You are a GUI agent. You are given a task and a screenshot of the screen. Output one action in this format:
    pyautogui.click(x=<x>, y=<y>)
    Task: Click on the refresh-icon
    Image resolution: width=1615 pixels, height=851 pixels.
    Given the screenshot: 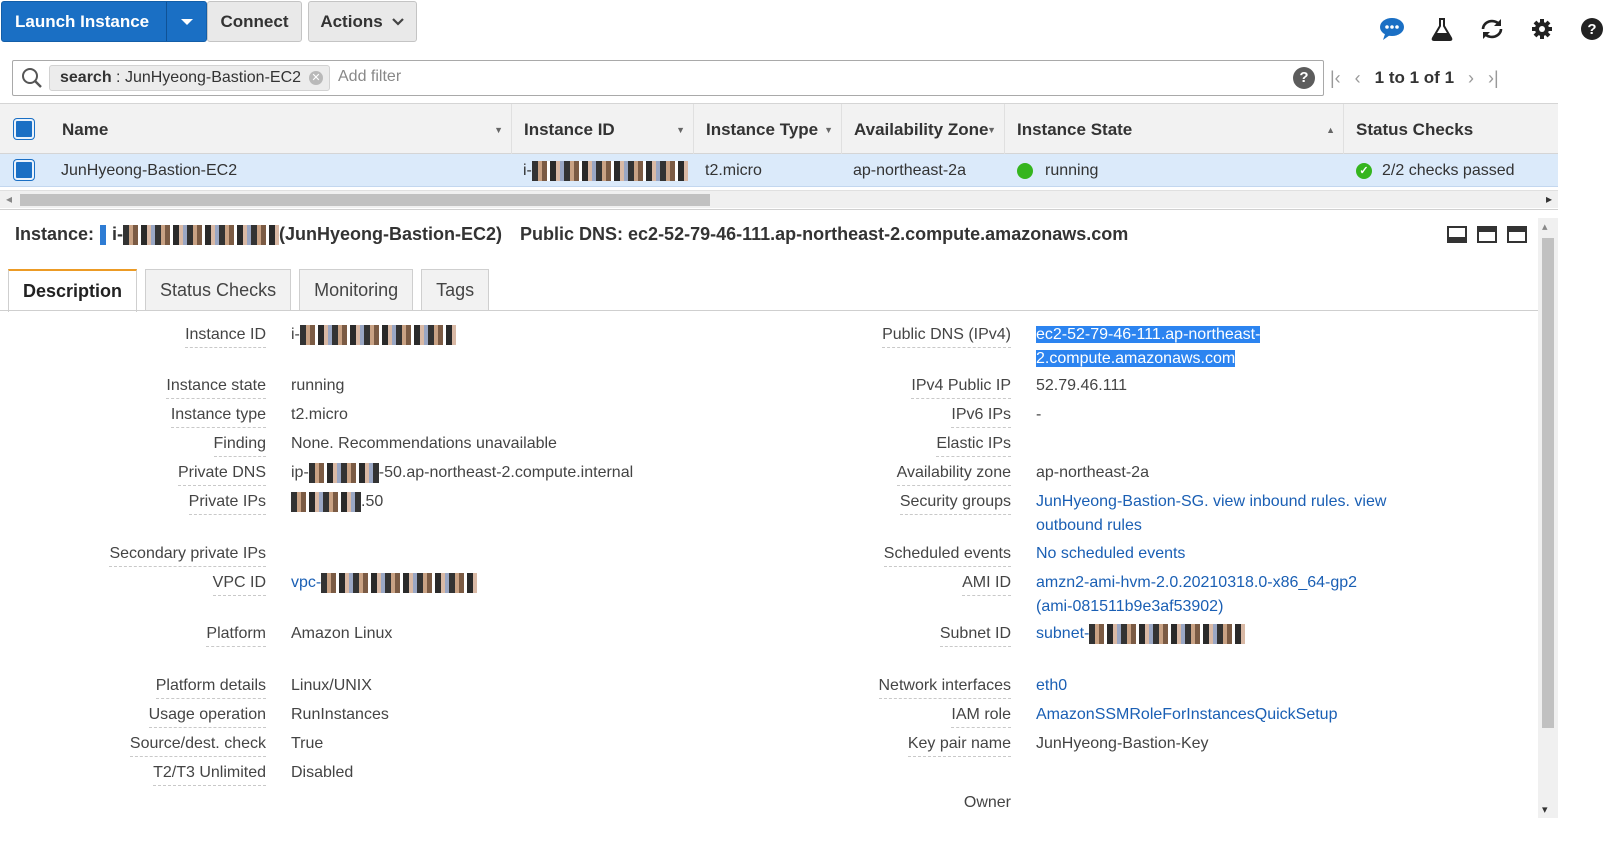 What is the action you would take?
    pyautogui.click(x=1492, y=29)
    